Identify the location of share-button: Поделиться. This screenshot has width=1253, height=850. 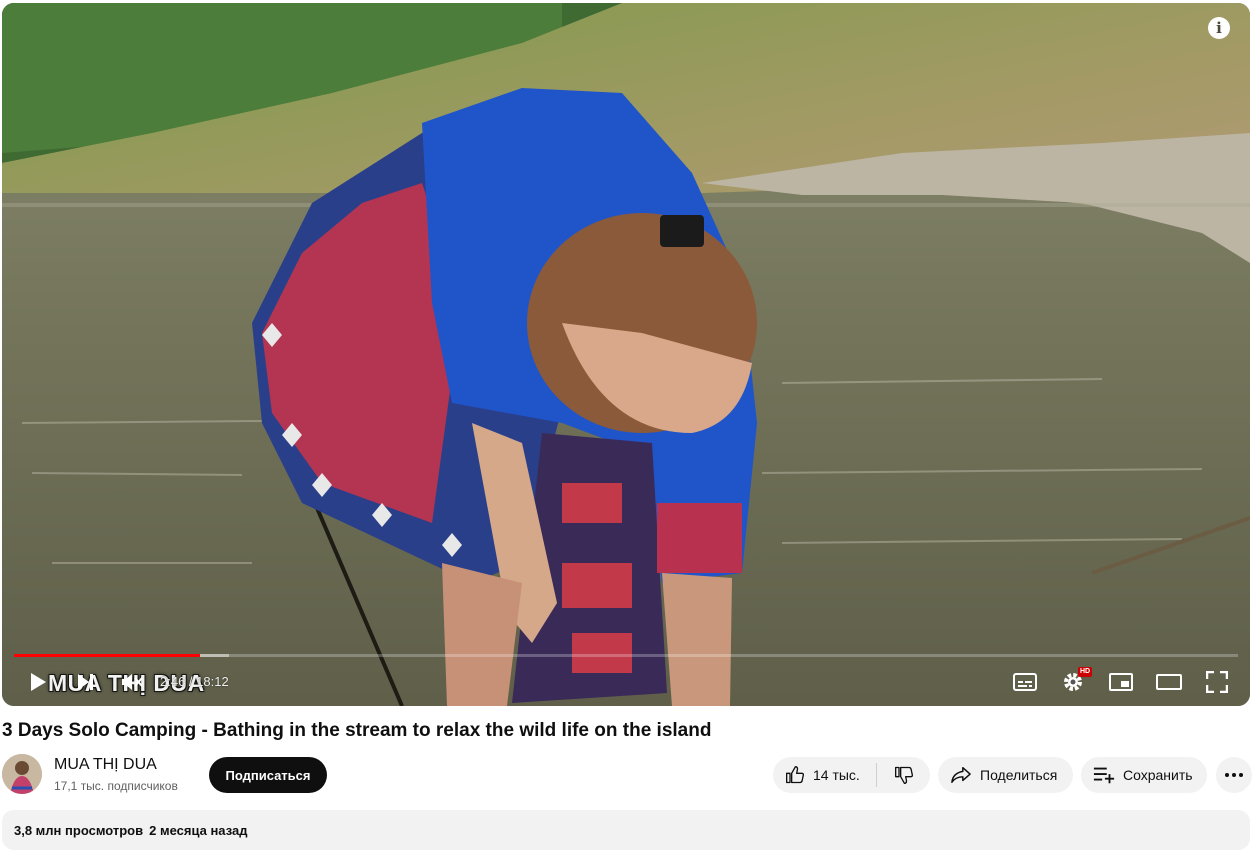
(1005, 775).